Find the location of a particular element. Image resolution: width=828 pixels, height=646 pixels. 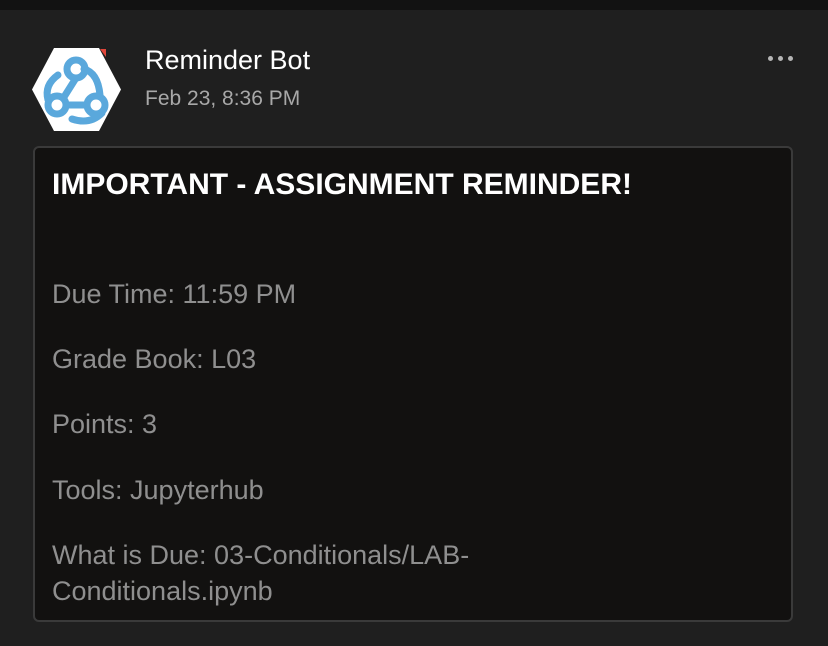

avatar is located at coordinates (76, 89).